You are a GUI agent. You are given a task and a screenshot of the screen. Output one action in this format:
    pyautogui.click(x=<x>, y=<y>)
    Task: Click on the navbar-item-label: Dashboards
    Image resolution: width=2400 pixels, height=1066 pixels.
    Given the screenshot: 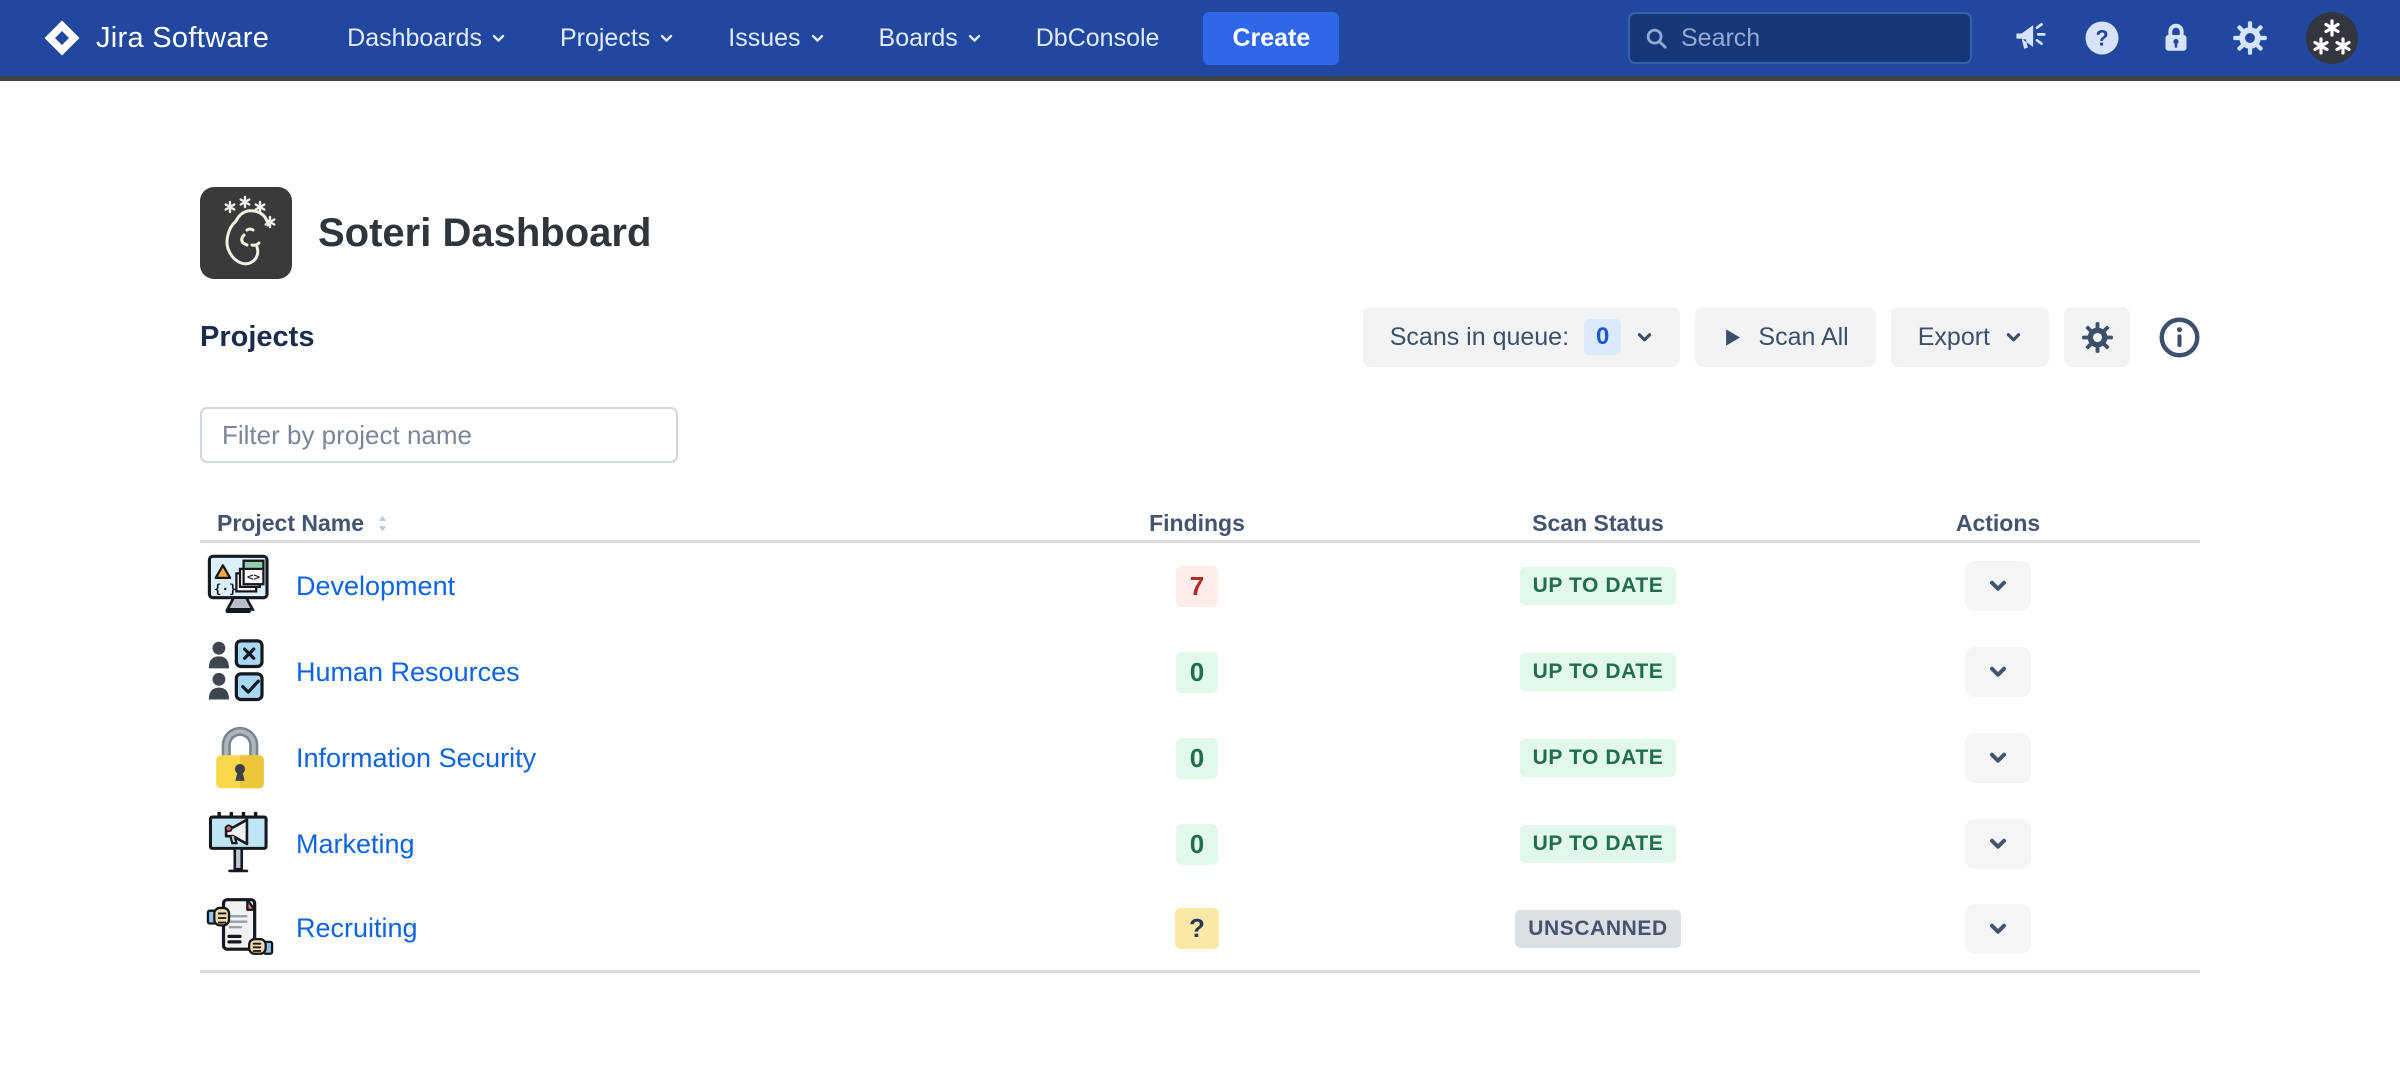 What is the action you would take?
    pyautogui.click(x=414, y=37)
    